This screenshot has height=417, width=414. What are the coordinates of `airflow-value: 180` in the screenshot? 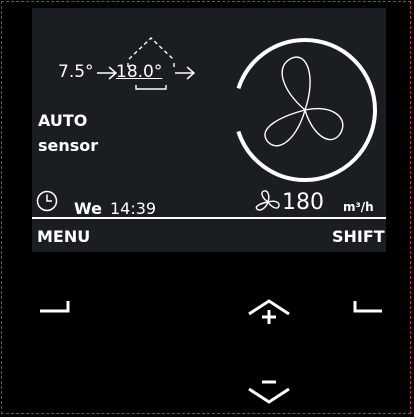 It's located at (303, 202).